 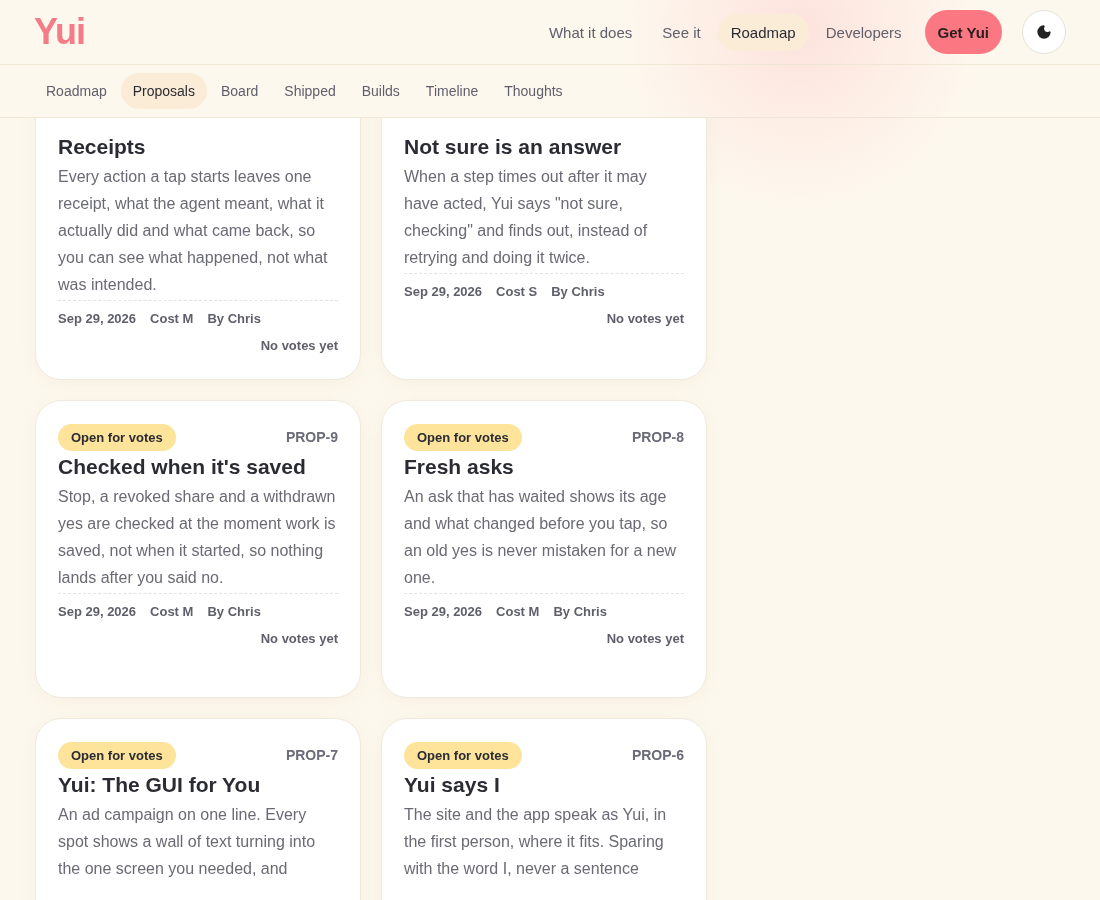 What do you see at coordinates (311, 755) in the screenshot?
I see `proposal-id: PROP-7` at bounding box center [311, 755].